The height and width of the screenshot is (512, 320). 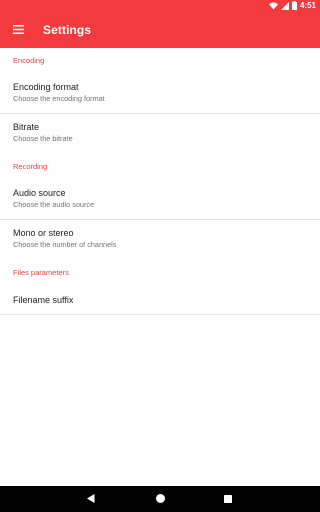 What do you see at coordinates (160, 300) in the screenshot?
I see `pref-filename-suffix: Filename suffix` at bounding box center [160, 300].